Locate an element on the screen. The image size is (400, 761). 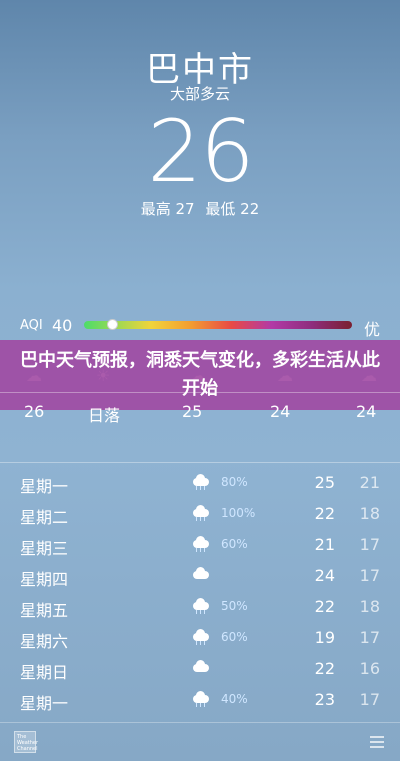
forecast-row: 星期一 80% 25 21 is located at coordinates (200, 483).